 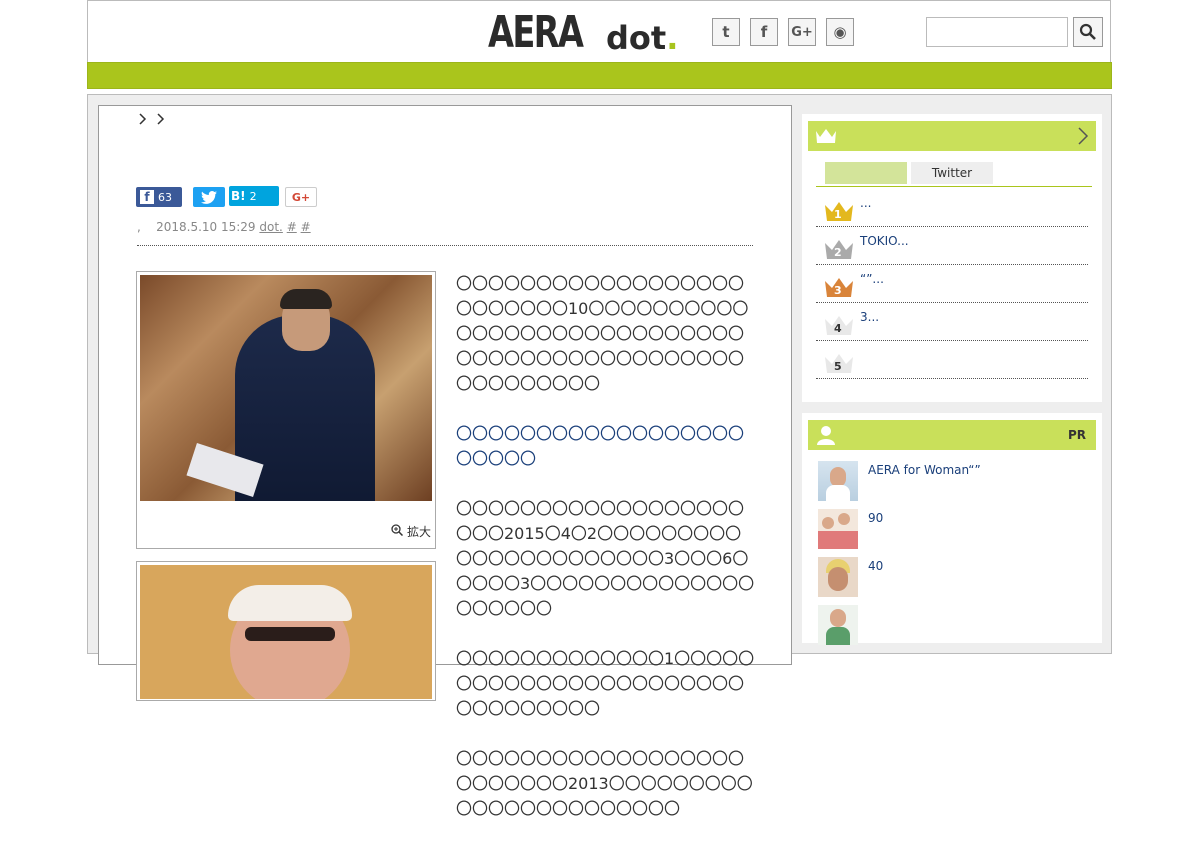 I want to click on rank-number: 4, so click(x=838, y=328).